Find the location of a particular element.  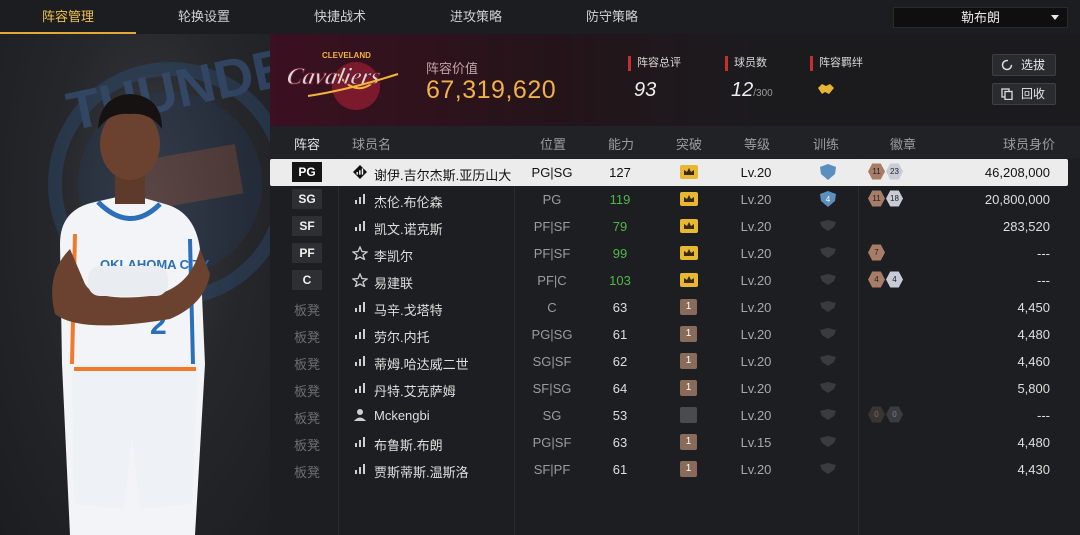

table-row: 板凳 丹特.艾克萨姆 SF|SG 64 1 Lv.20 5,800 is located at coordinates (669, 388).